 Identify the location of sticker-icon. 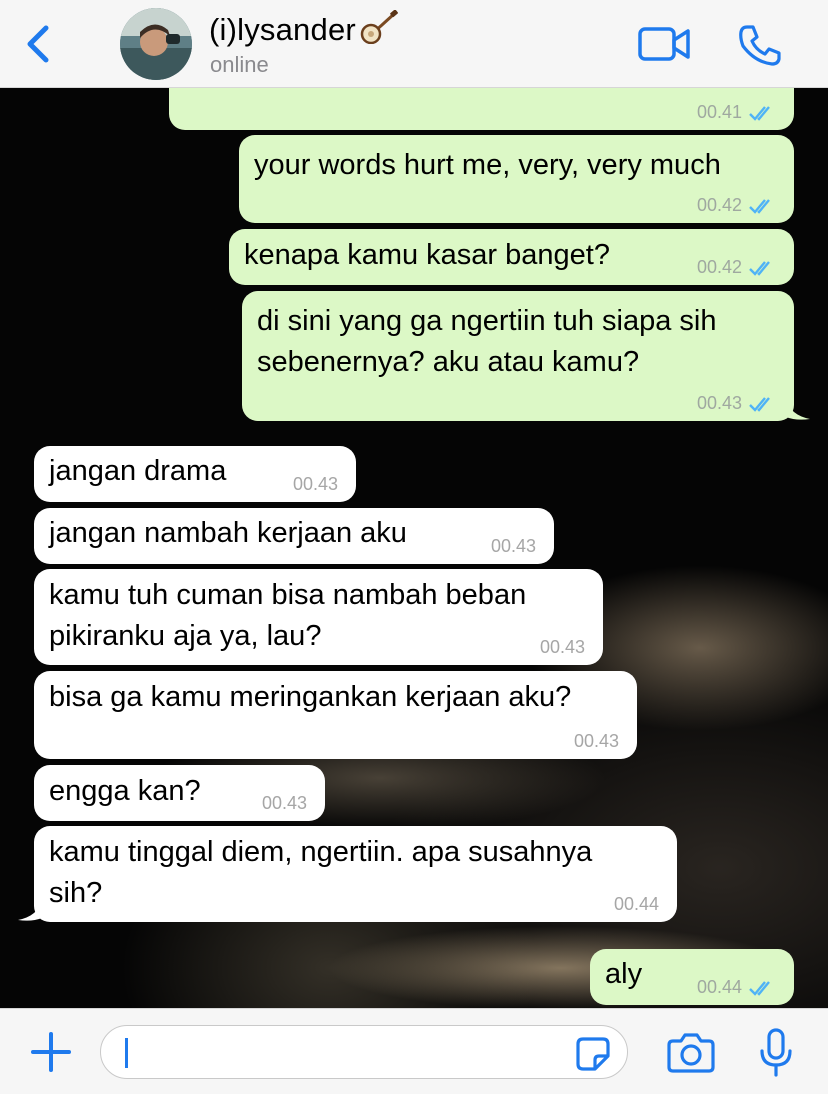
(593, 1054).